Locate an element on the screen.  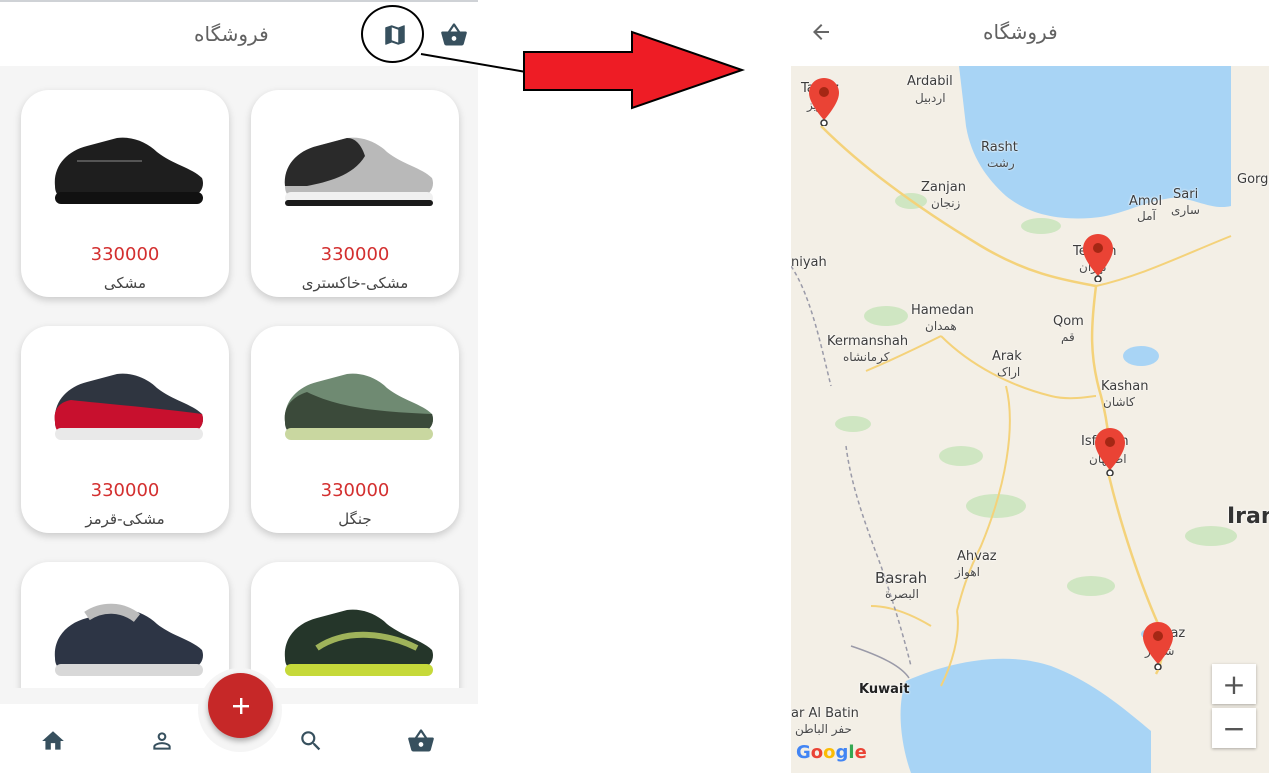
city-label-fa: اهواز is located at coordinates (967, 572).